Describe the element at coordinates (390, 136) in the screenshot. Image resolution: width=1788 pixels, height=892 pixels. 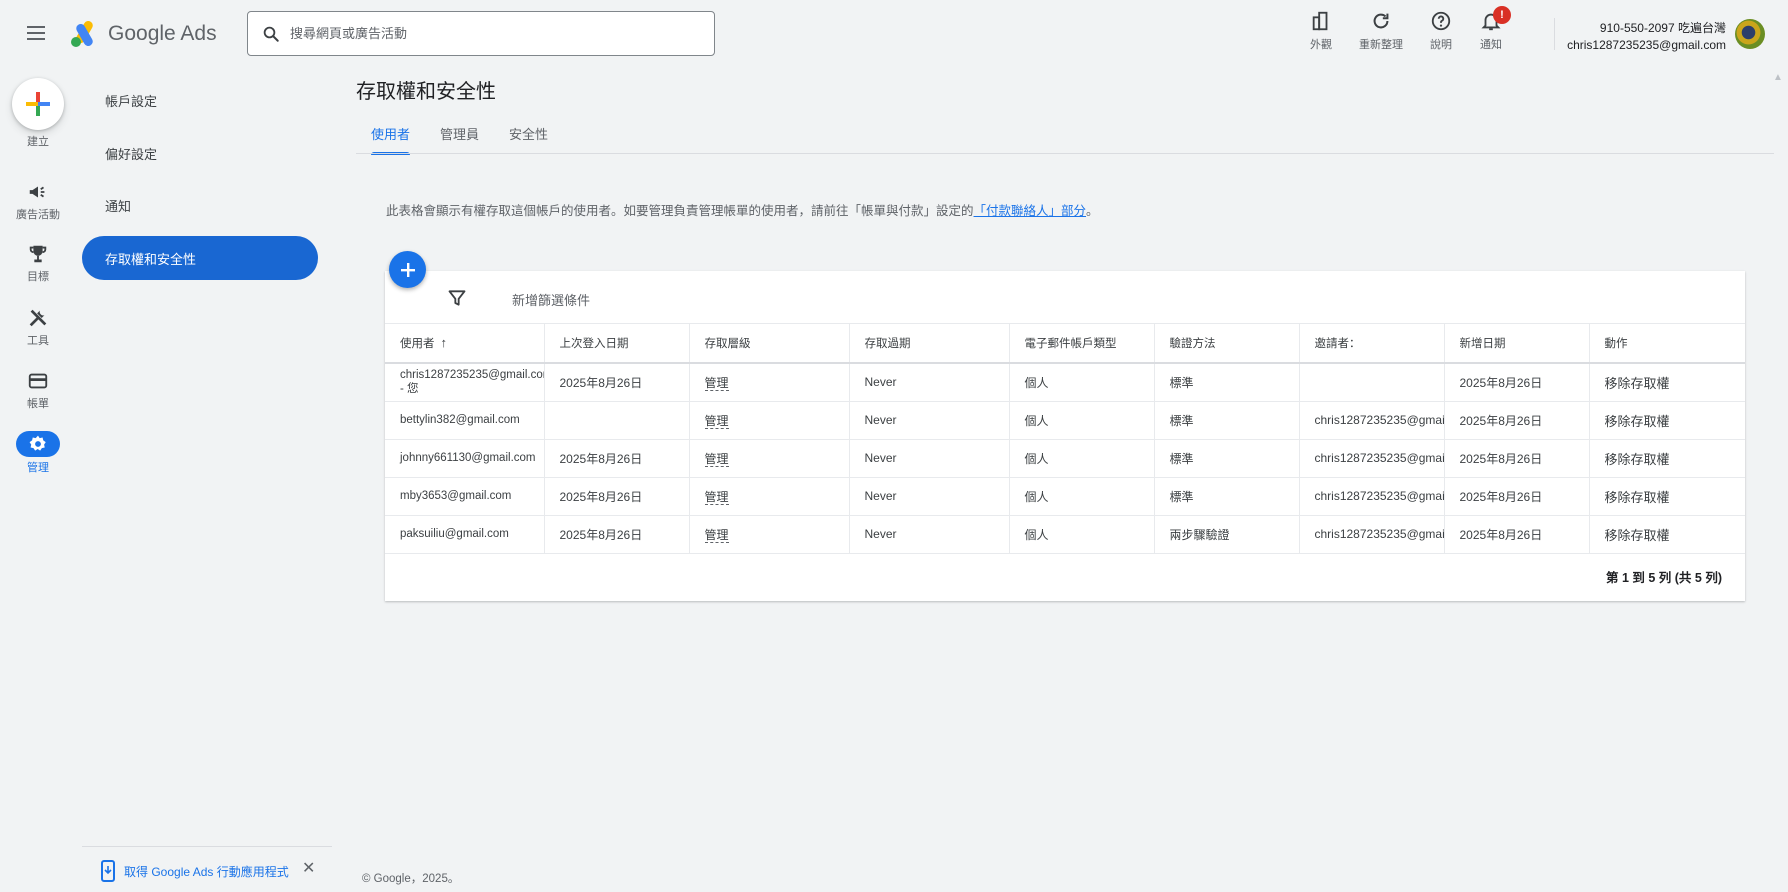
I see `tab-users: 使用者` at that location.